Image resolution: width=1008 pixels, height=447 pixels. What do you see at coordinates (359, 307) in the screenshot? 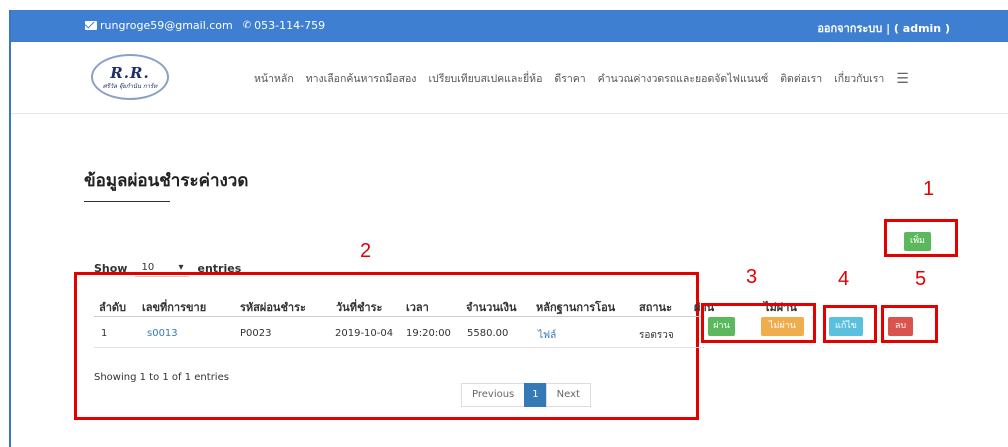
I see `column-header-date: วันที่ชำระ` at bounding box center [359, 307].